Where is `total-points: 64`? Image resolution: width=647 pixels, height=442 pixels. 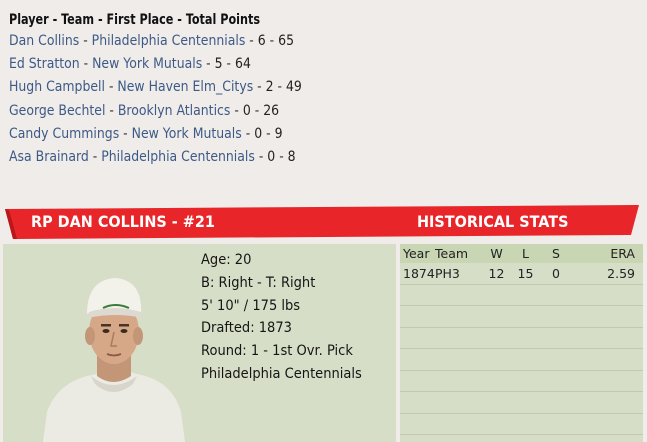
total-points: 64 is located at coordinates (243, 64).